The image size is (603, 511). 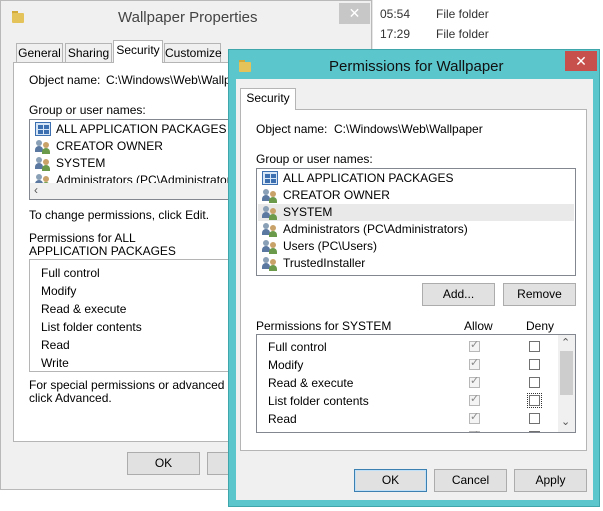 What do you see at coordinates (324, 263) in the screenshot?
I see `group-name: TrustedInstaller` at bounding box center [324, 263].